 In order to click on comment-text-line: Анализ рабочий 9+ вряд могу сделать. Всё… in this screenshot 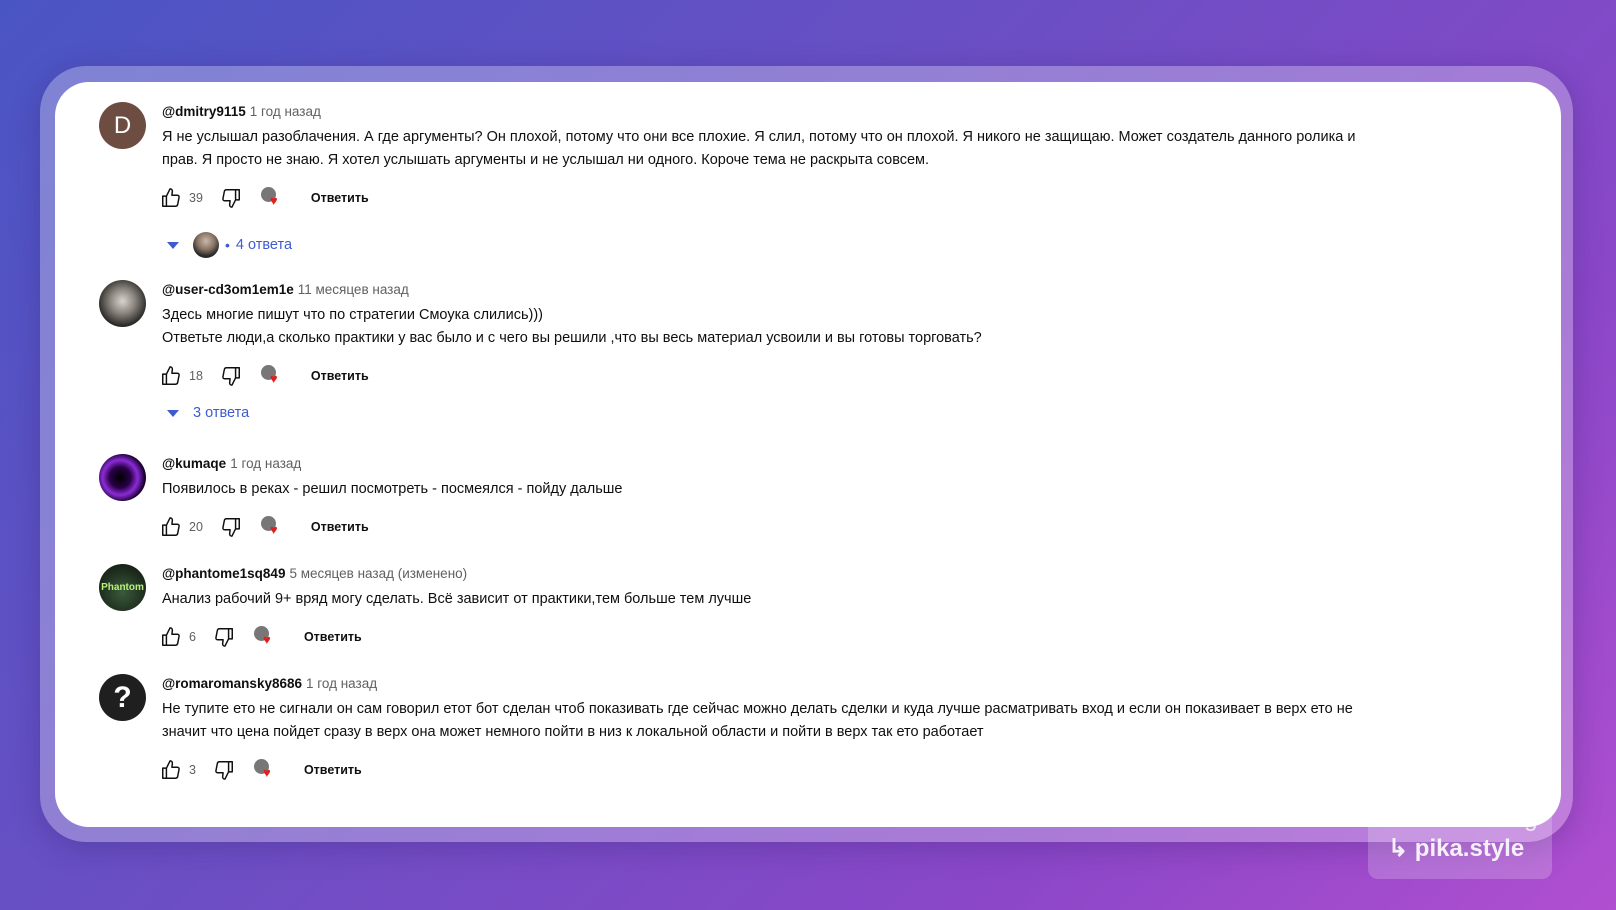, I will do `click(457, 599)`.